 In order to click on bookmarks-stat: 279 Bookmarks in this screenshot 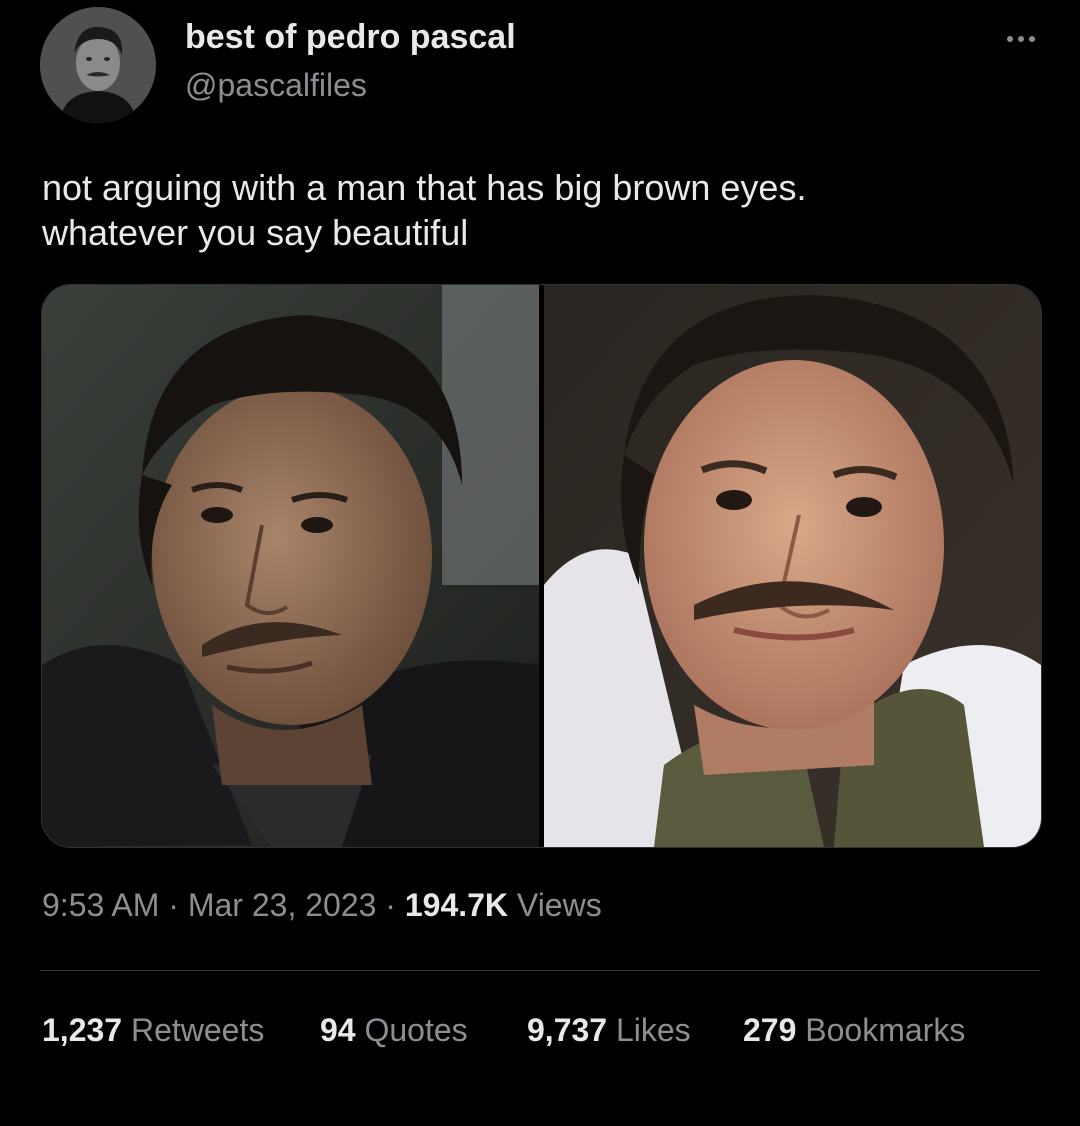, I will do `click(854, 1030)`.